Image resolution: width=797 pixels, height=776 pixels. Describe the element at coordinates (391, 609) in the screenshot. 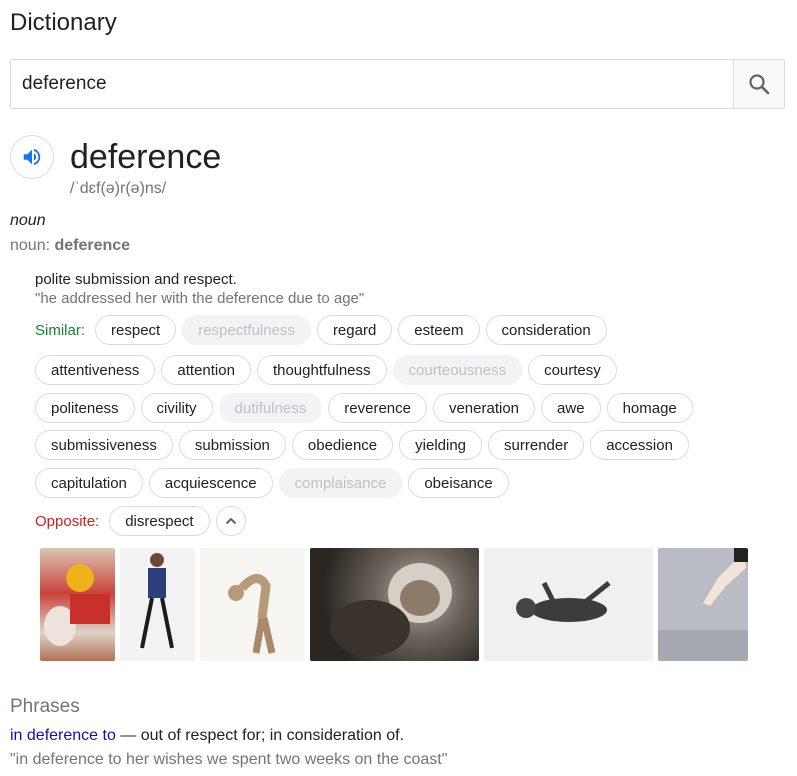

I see `monkey-illustration` at that location.